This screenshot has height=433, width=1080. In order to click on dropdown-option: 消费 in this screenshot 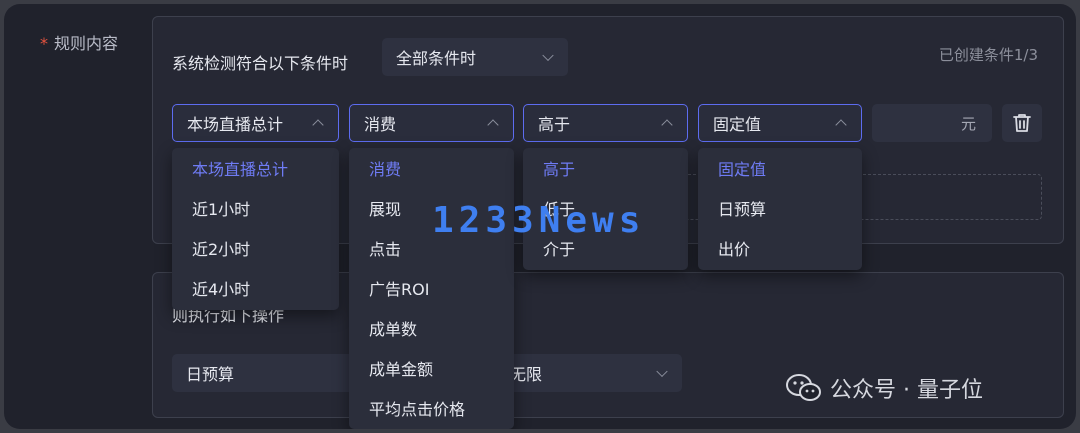, I will do `click(431, 170)`.